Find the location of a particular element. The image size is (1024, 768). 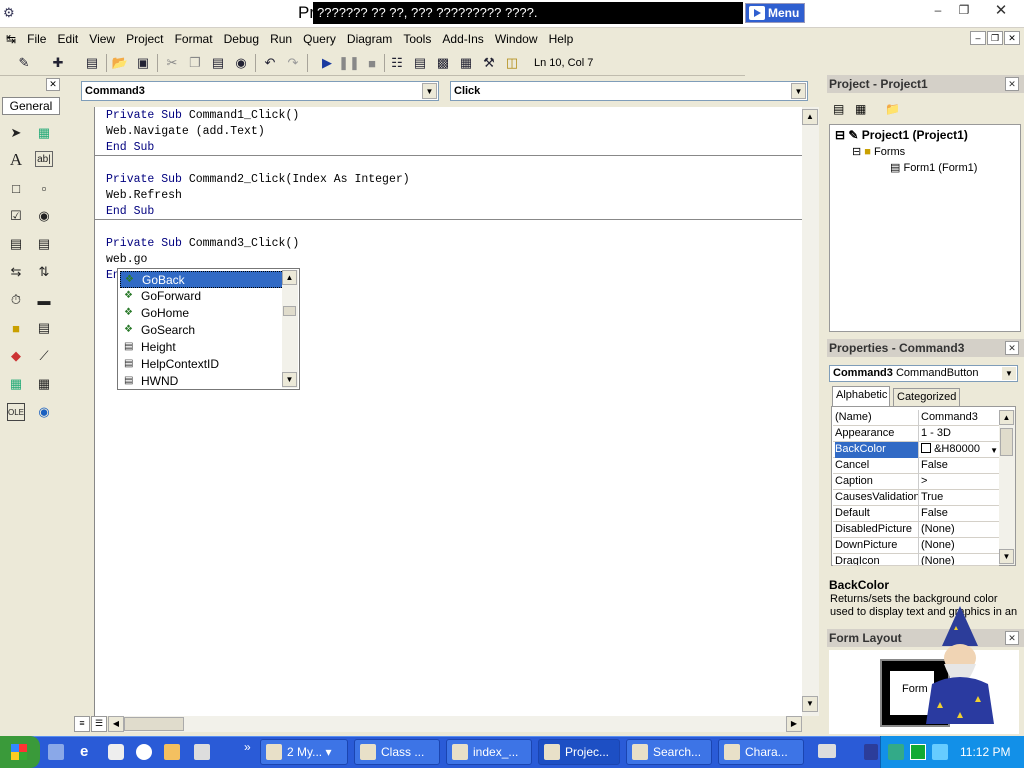

office-assistant-wizard is located at coordinates (960, 666).